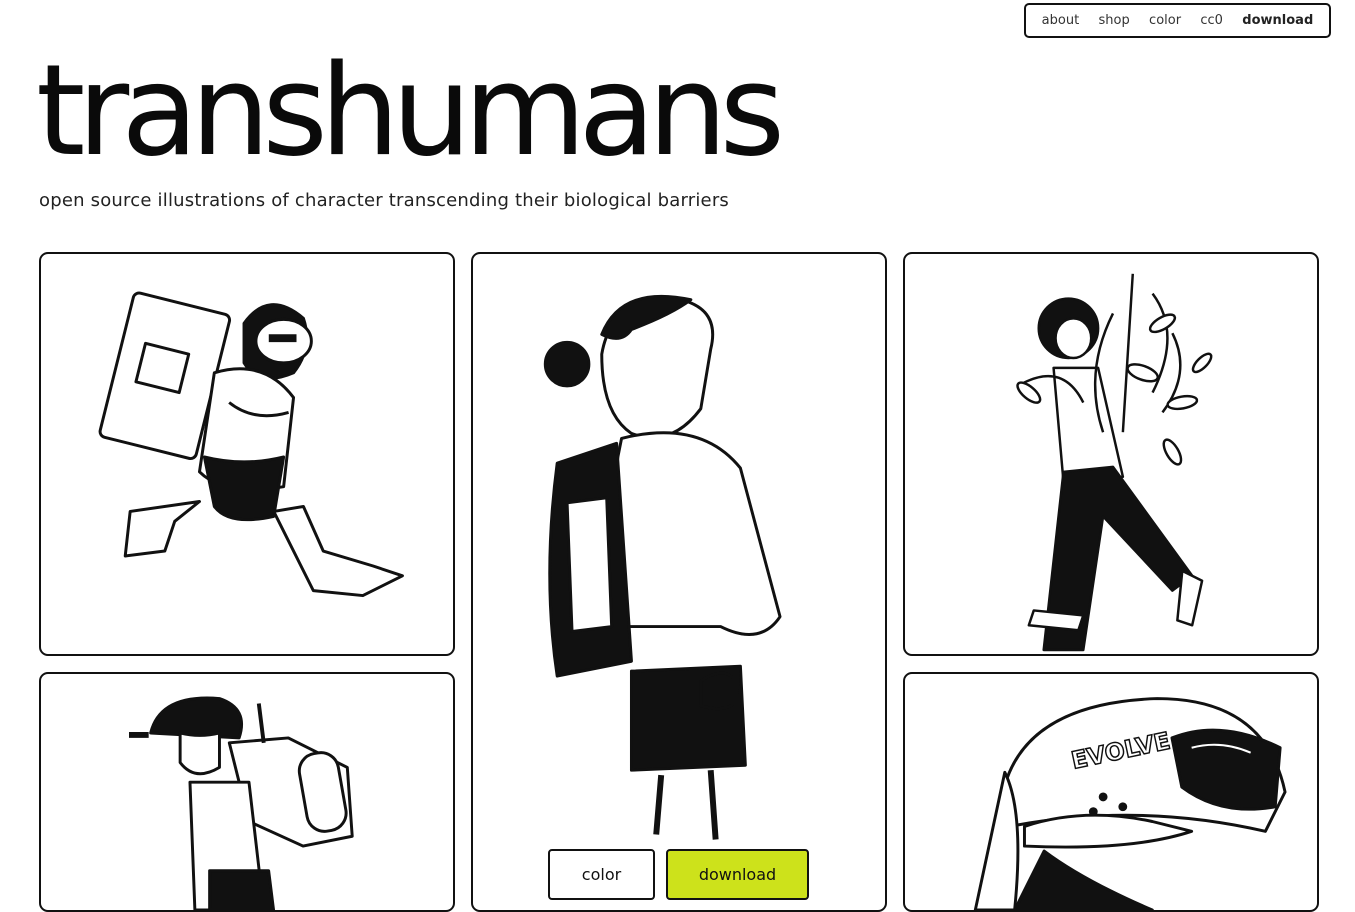  I want to click on cap-character-illustration, so click(241, 803).